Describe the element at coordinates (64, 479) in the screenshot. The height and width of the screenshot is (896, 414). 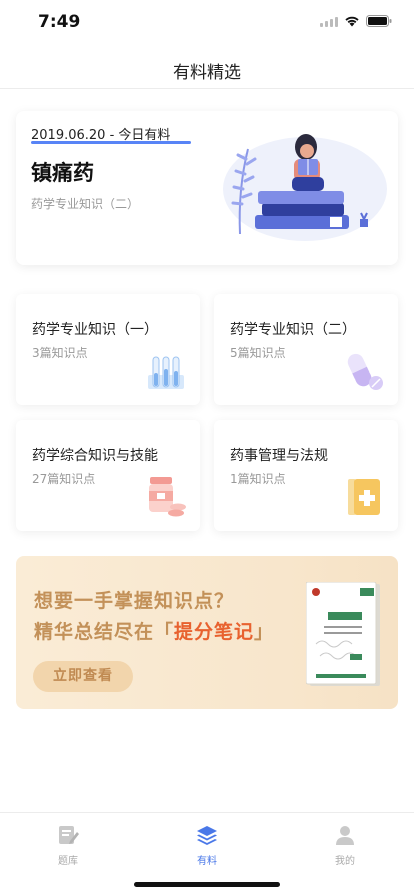
I see `category-count: 27篇知识点` at that location.